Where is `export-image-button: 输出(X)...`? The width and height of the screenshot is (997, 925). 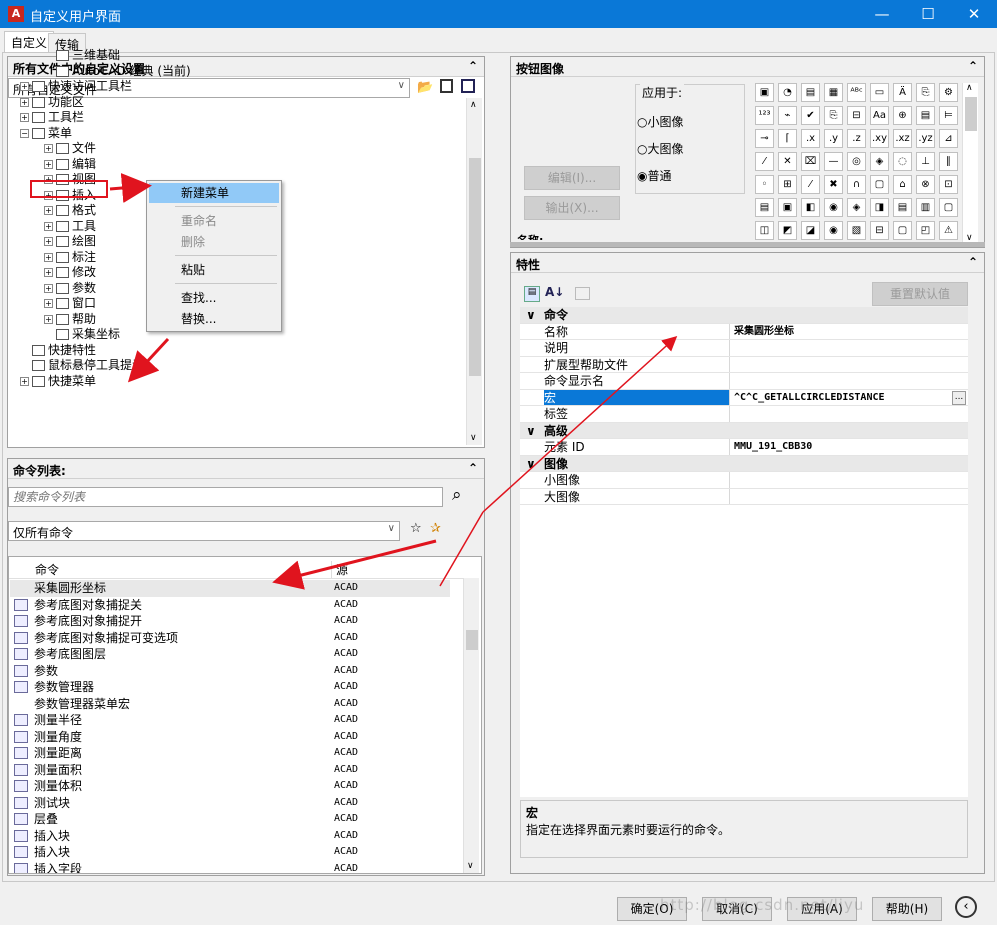 export-image-button: 输出(X)... is located at coordinates (572, 208).